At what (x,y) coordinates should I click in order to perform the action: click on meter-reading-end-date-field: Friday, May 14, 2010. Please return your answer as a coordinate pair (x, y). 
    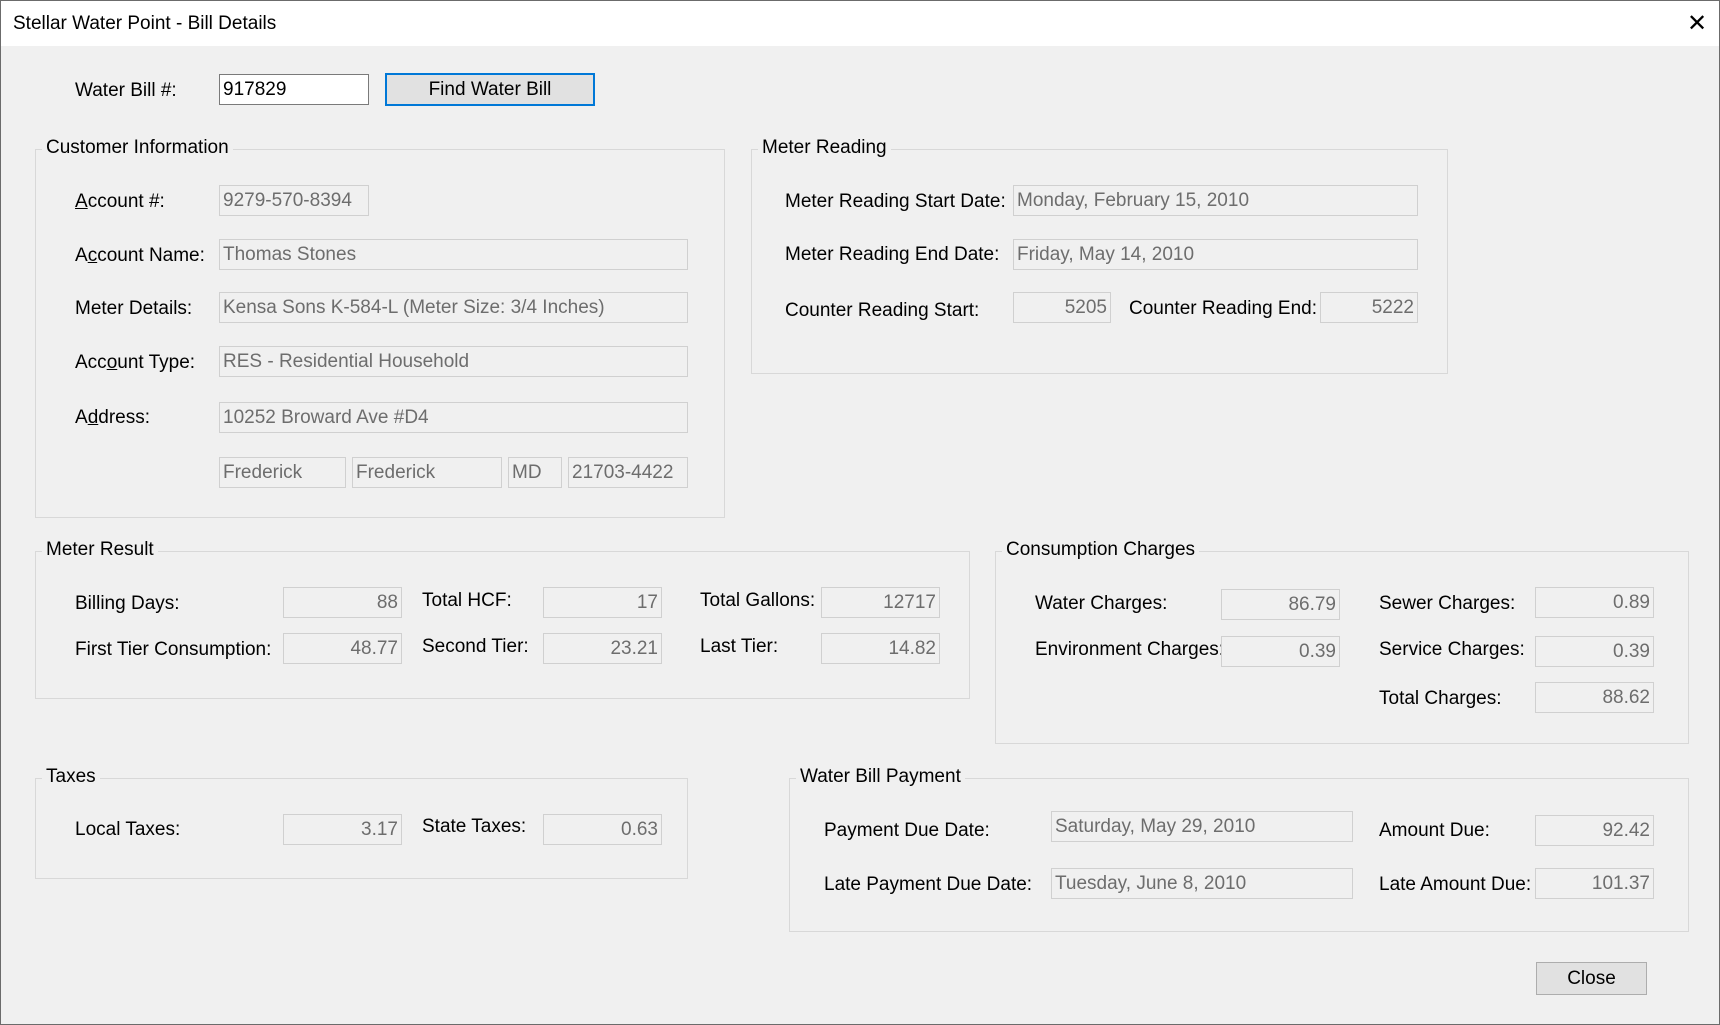
    Looking at the image, I should click on (1215, 254).